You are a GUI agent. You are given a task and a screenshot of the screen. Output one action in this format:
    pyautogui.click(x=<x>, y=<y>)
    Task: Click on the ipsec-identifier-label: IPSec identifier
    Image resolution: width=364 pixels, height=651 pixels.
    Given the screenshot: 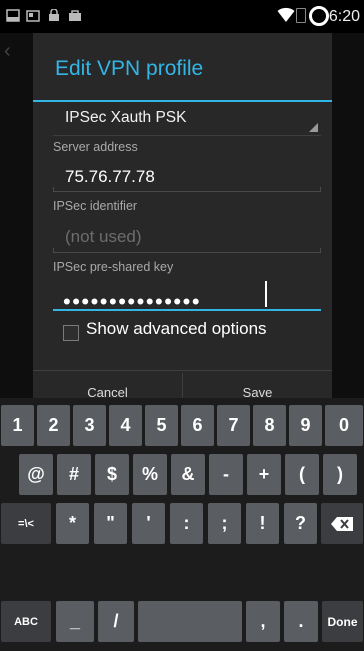 What is the action you would take?
    pyautogui.click(x=95, y=206)
    